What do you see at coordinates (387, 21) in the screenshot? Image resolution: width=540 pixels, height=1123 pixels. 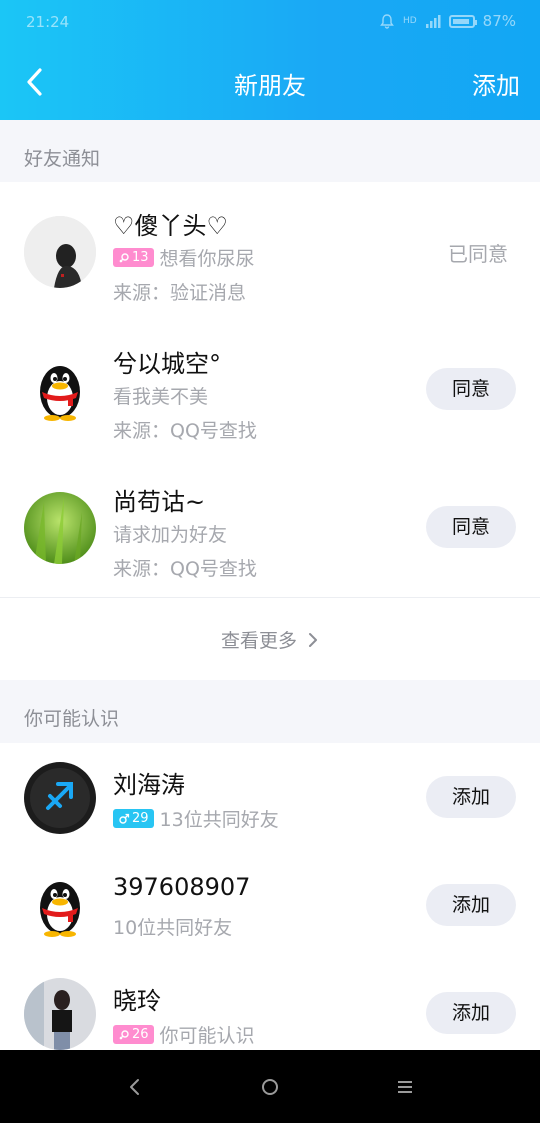 I see `bell-icon` at bounding box center [387, 21].